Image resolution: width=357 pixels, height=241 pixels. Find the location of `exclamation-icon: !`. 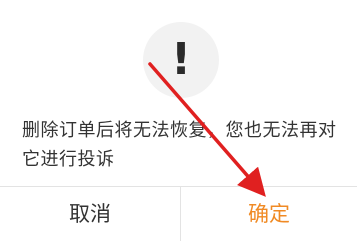

exclamation-icon: ! is located at coordinates (181, 59).